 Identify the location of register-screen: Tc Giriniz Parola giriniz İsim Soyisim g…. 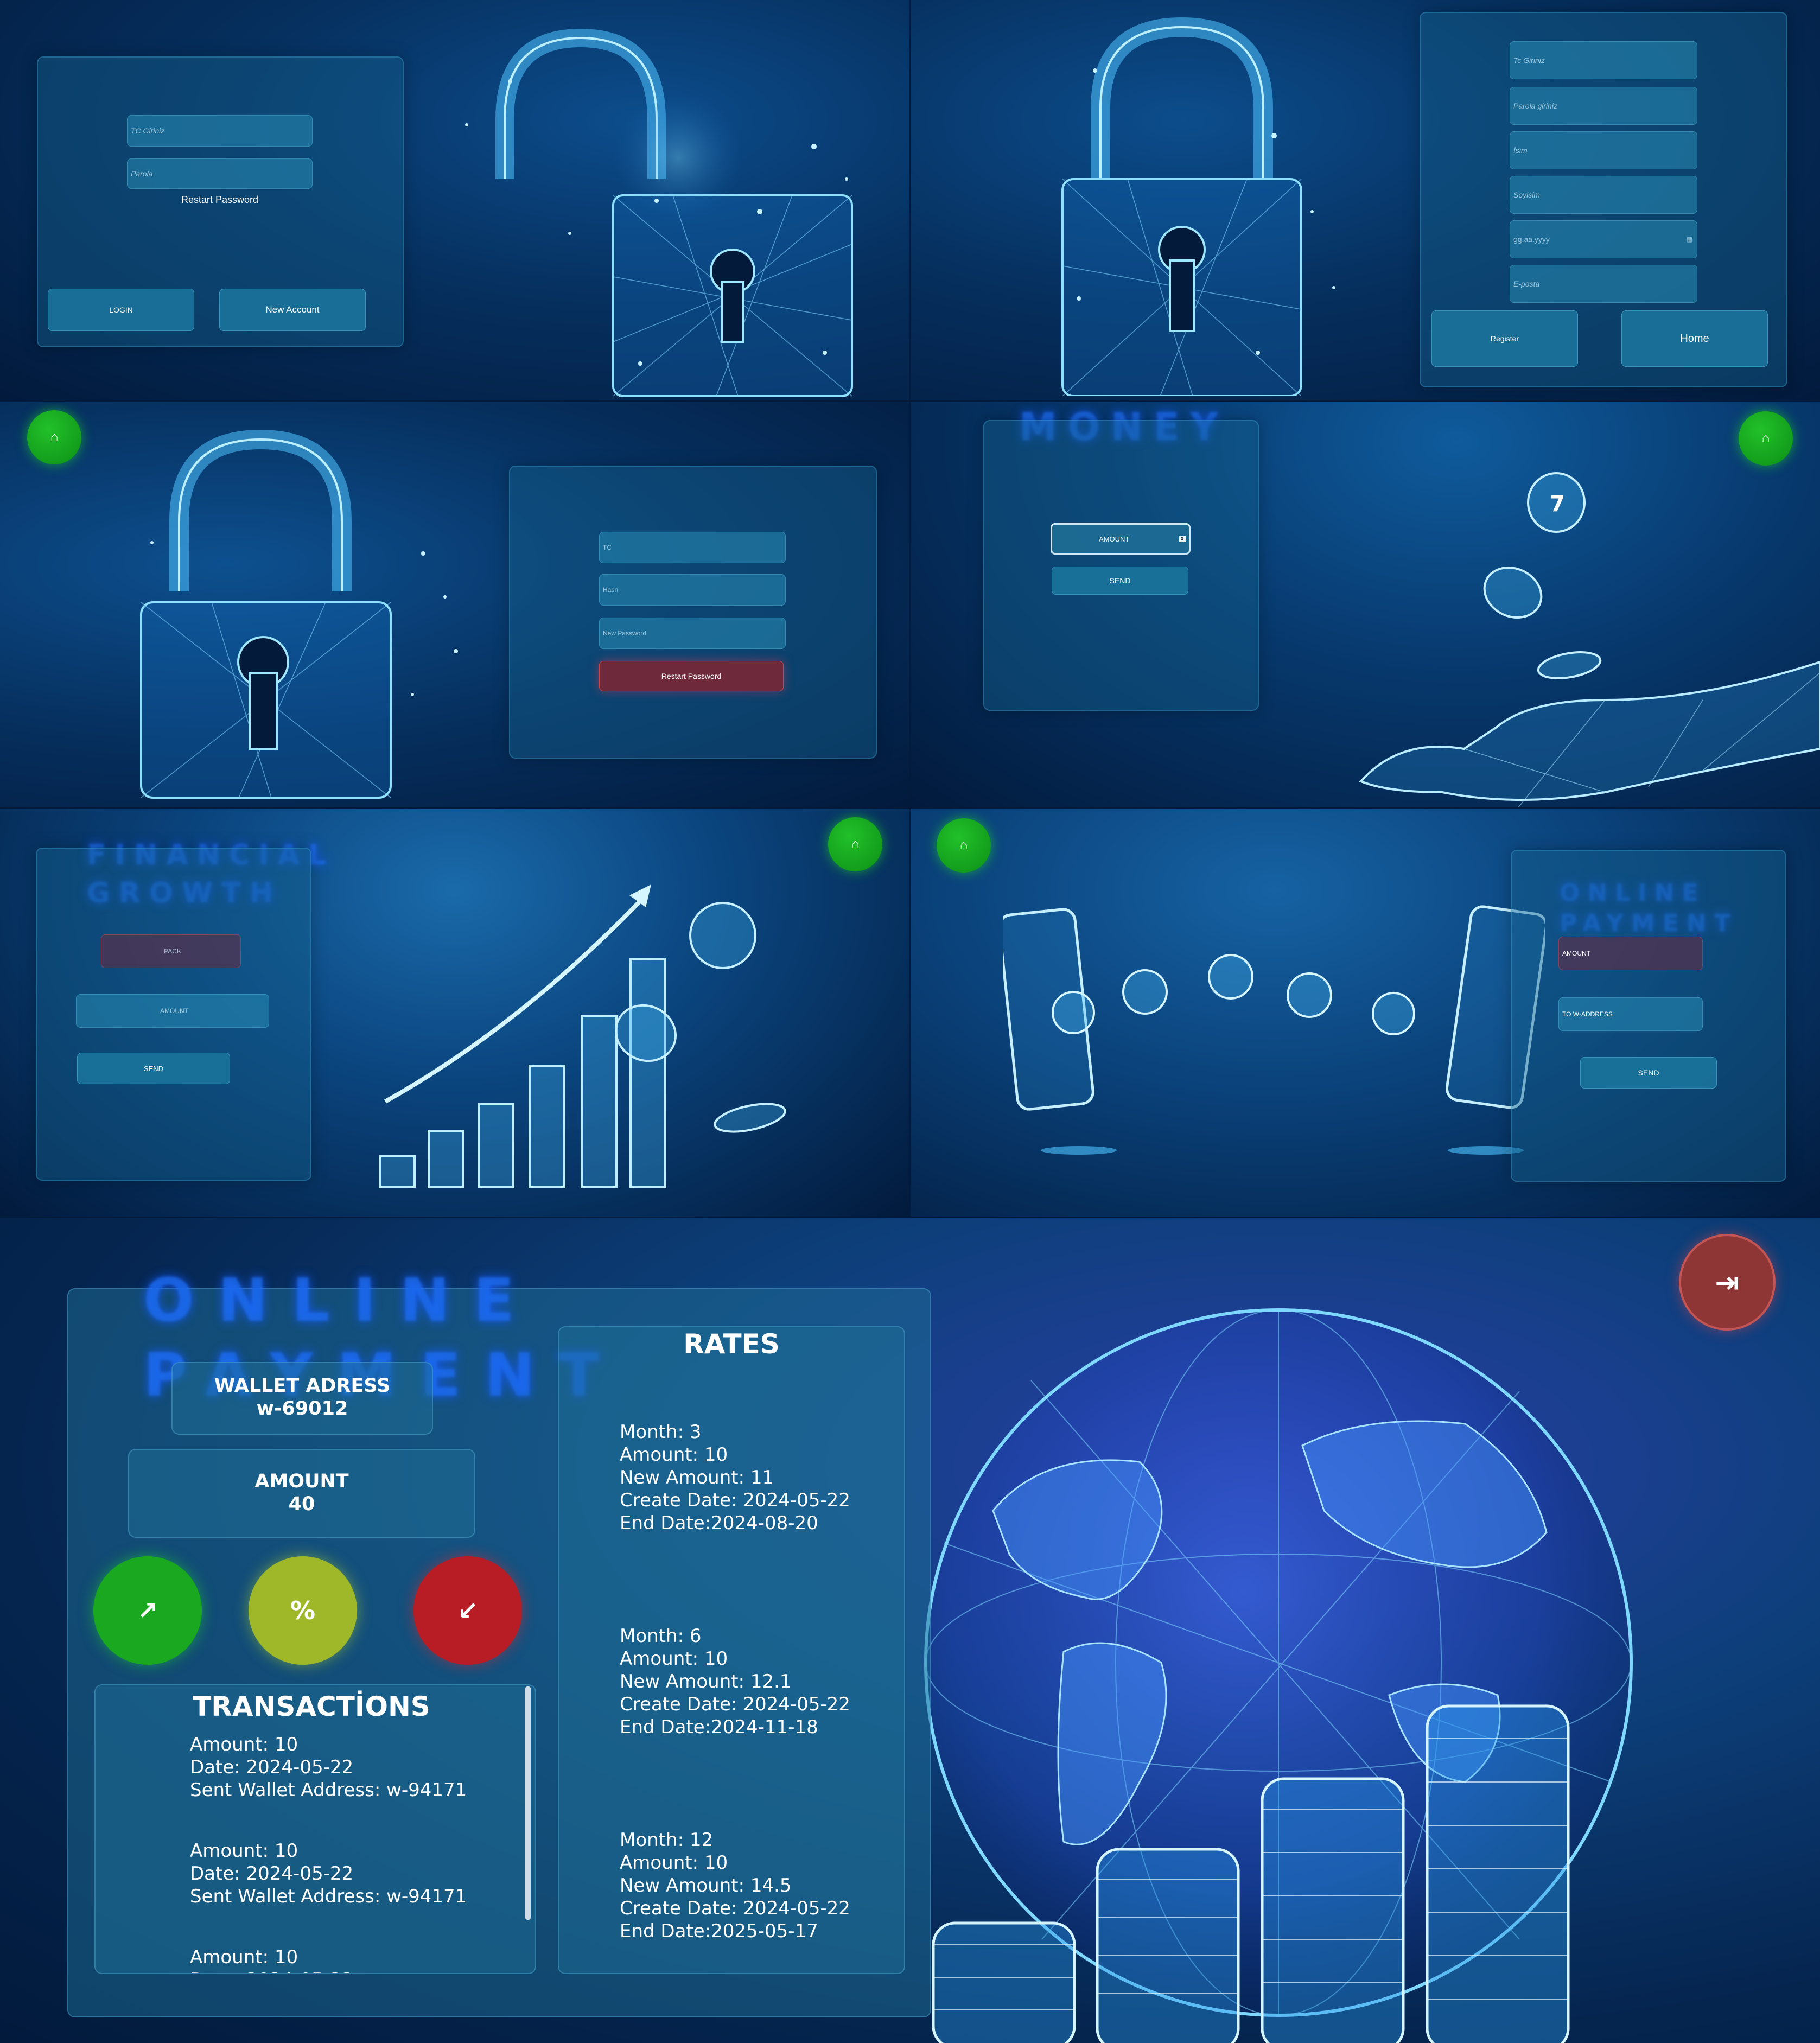
(1365, 200).